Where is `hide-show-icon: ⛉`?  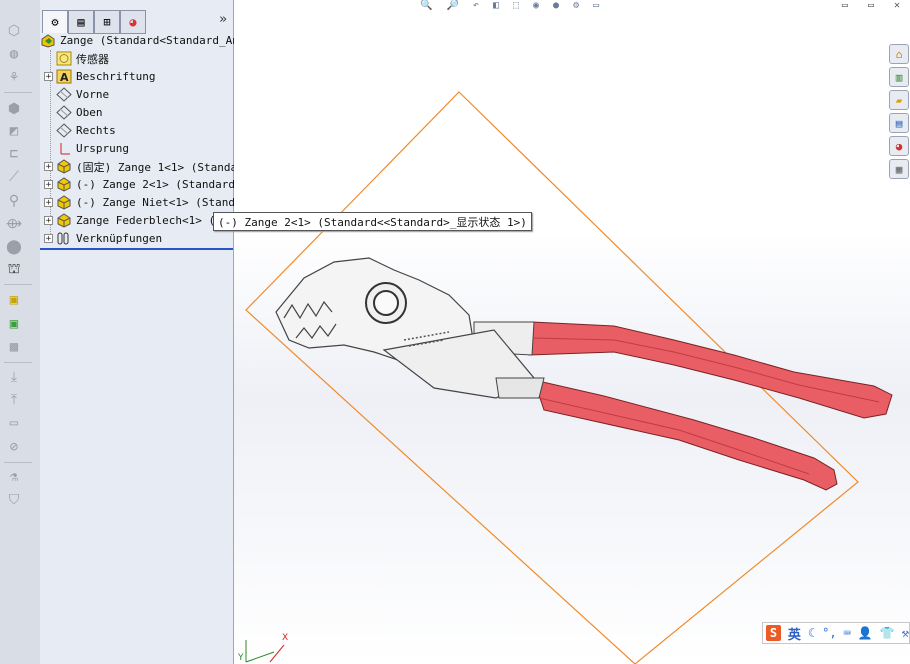 hide-show-icon: ⛉ is located at coordinates (14, 500).